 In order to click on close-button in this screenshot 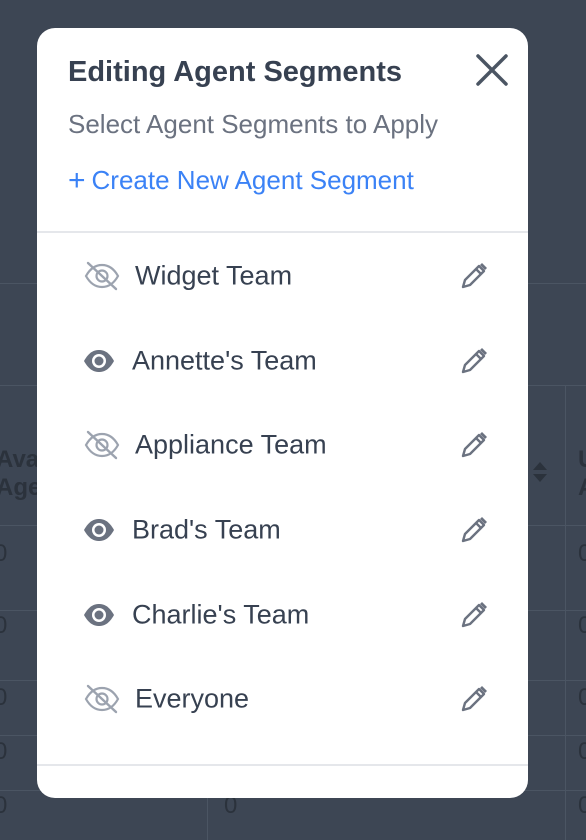, I will do `click(492, 70)`.